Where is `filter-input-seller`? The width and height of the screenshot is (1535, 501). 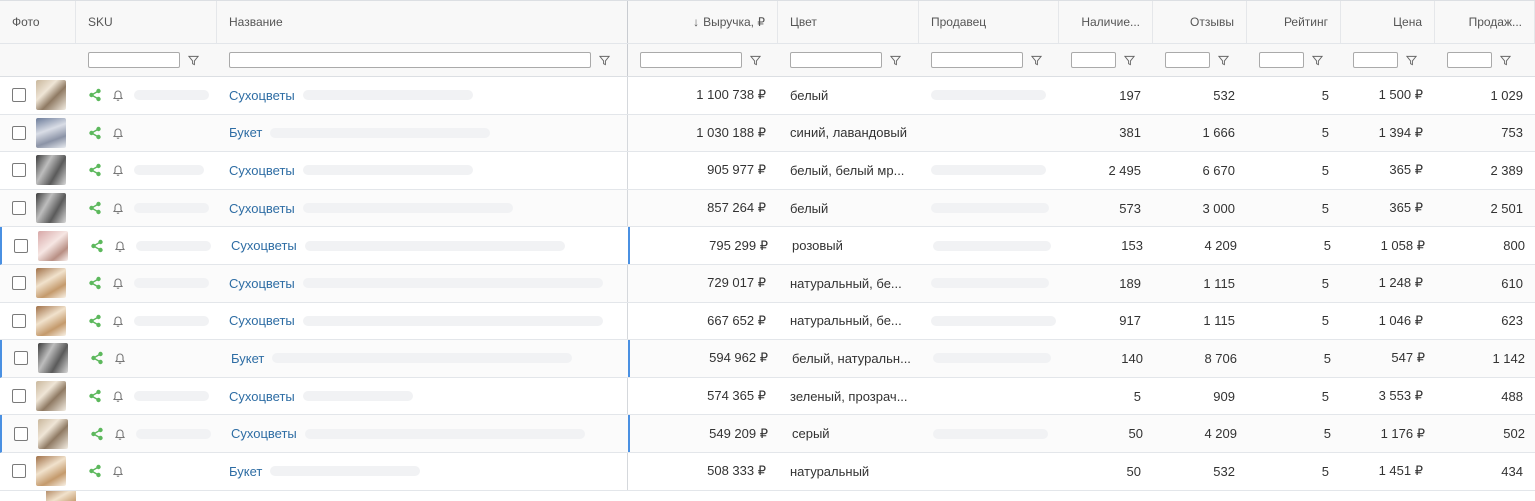
filter-input-seller is located at coordinates (977, 60).